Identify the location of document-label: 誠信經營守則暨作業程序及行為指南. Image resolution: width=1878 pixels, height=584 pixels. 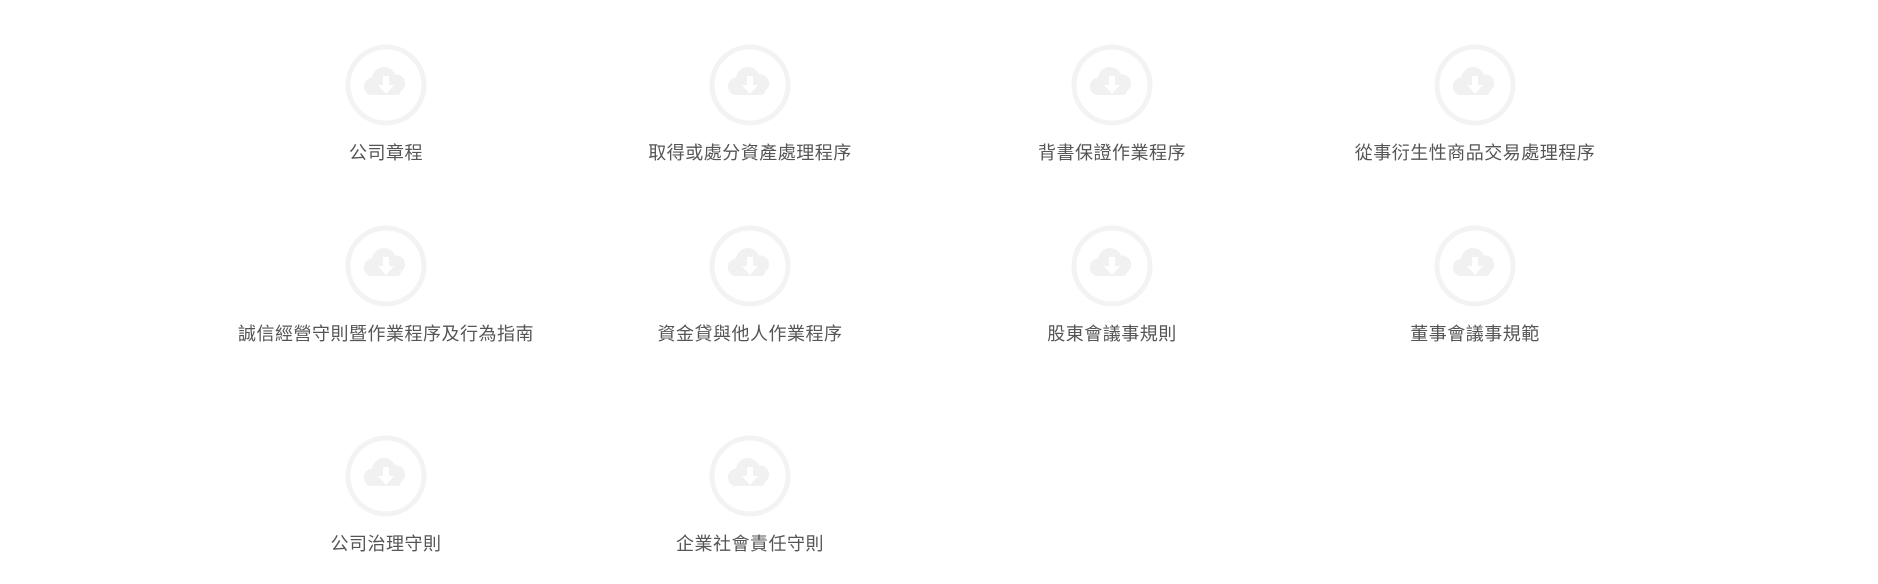
(386, 334).